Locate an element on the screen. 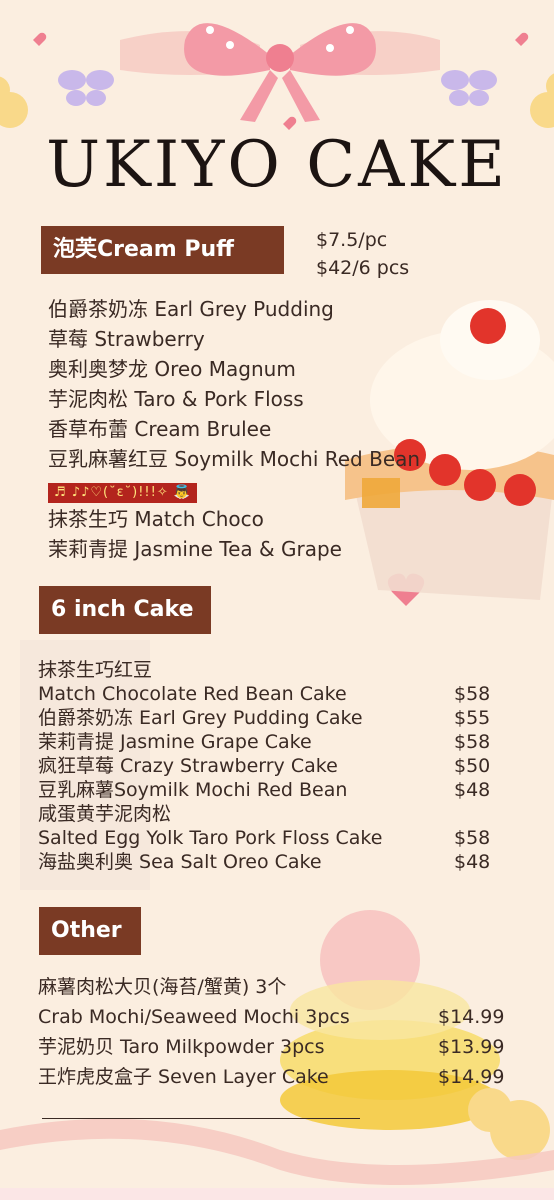  table-row: 疯狂草莓 Crazy Strawberry Cake $50 is located at coordinates (264, 766).